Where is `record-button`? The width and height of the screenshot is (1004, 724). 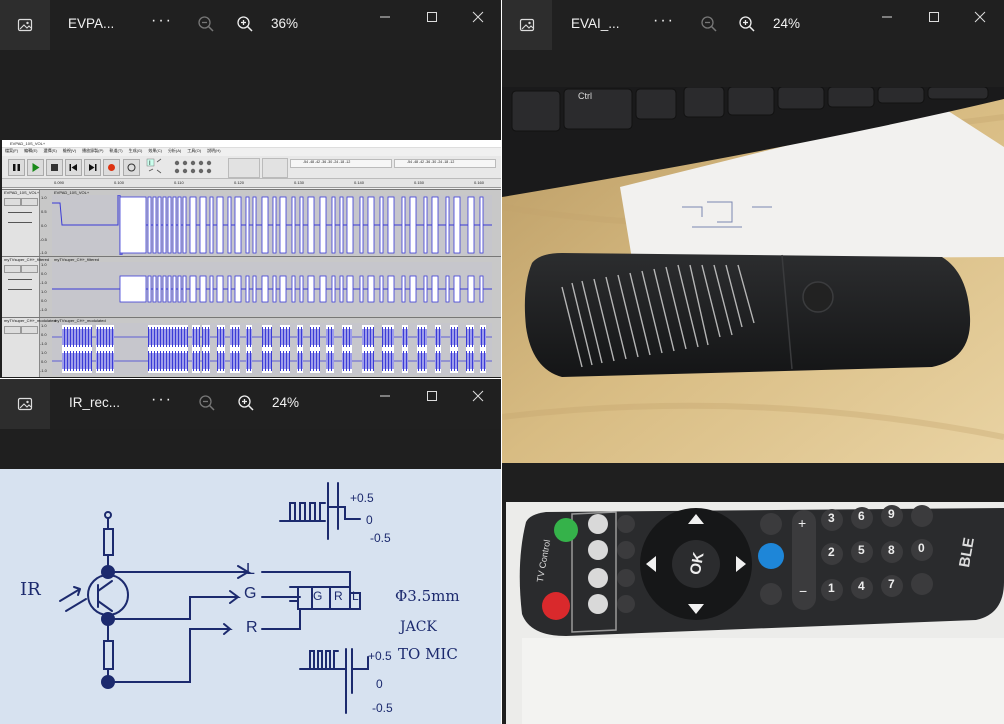 record-button is located at coordinates (111, 167).